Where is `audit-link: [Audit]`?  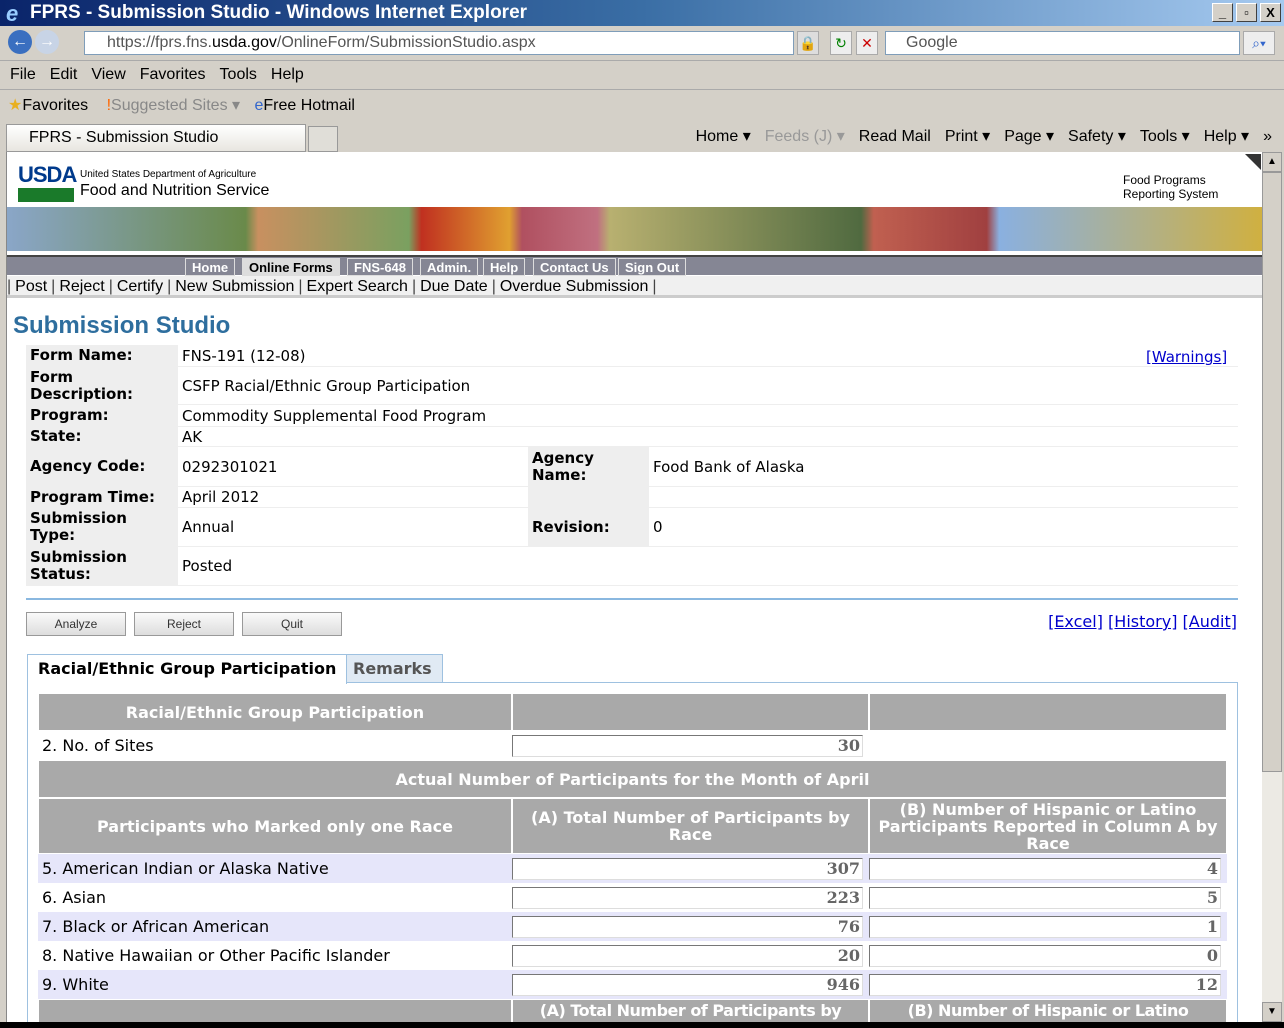
audit-link: [Audit] is located at coordinates (1210, 621).